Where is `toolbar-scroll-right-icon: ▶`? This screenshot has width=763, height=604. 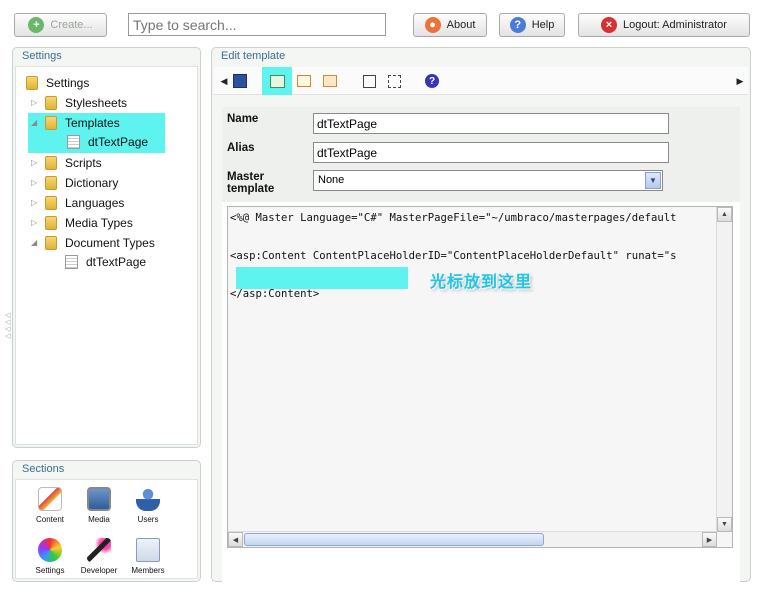 toolbar-scroll-right-icon: ▶ is located at coordinates (740, 81).